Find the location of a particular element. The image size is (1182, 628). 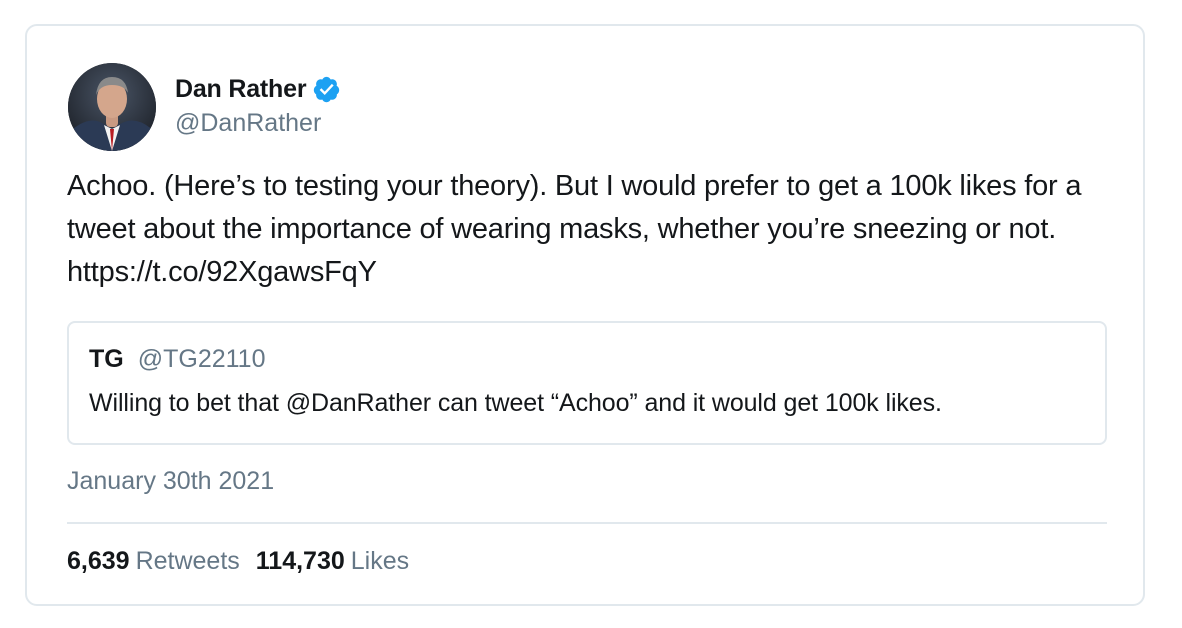

divider is located at coordinates (587, 523).